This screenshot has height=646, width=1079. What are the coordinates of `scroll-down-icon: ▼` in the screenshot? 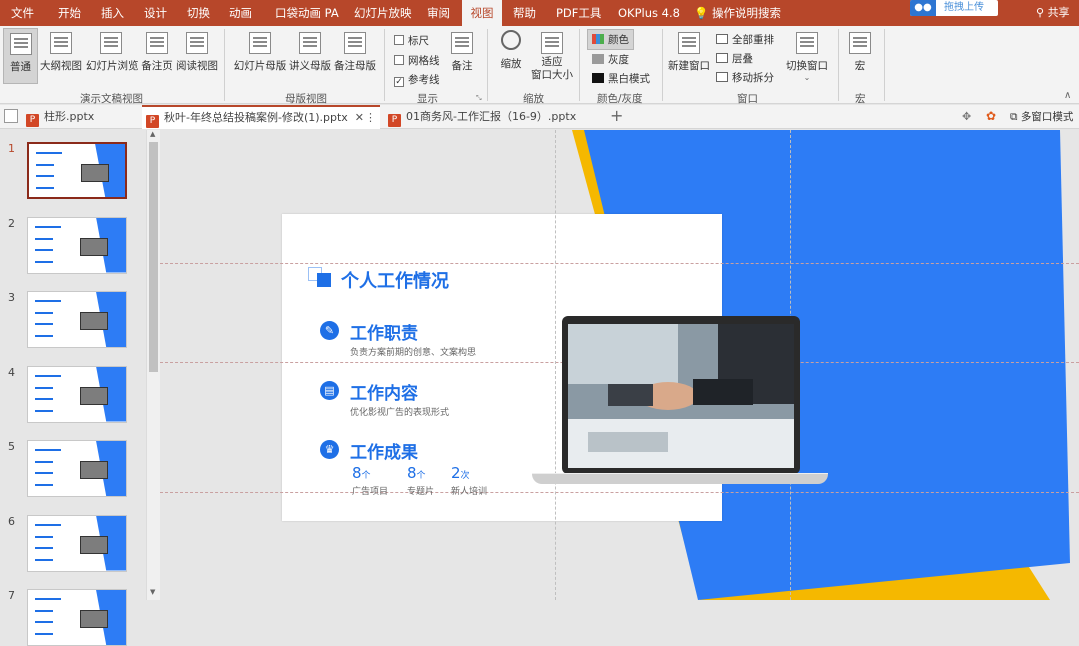 It's located at (152, 592).